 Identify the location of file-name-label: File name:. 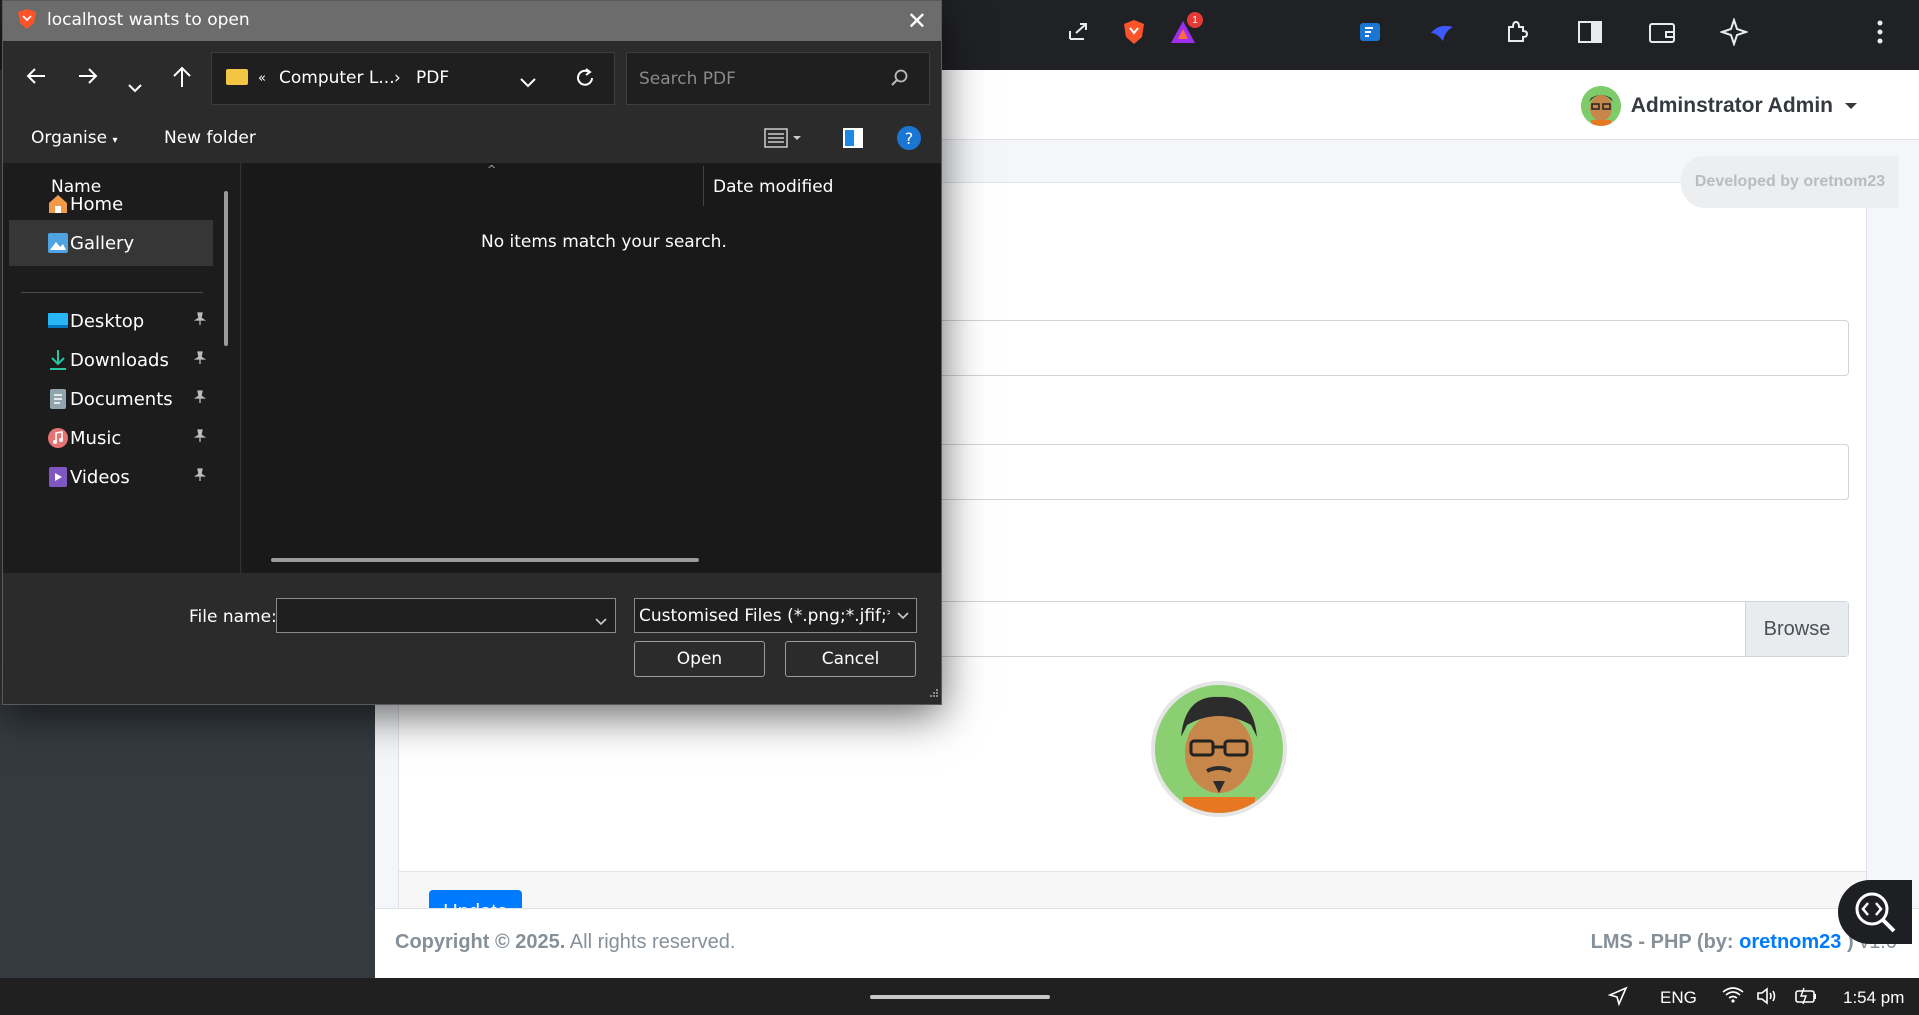
(233, 617).